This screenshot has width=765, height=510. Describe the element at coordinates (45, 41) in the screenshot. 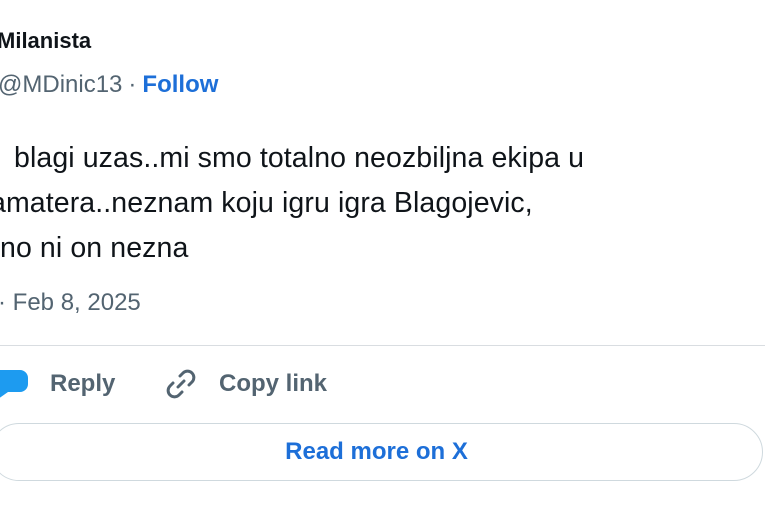

I see `author-name: Milanista` at that location.